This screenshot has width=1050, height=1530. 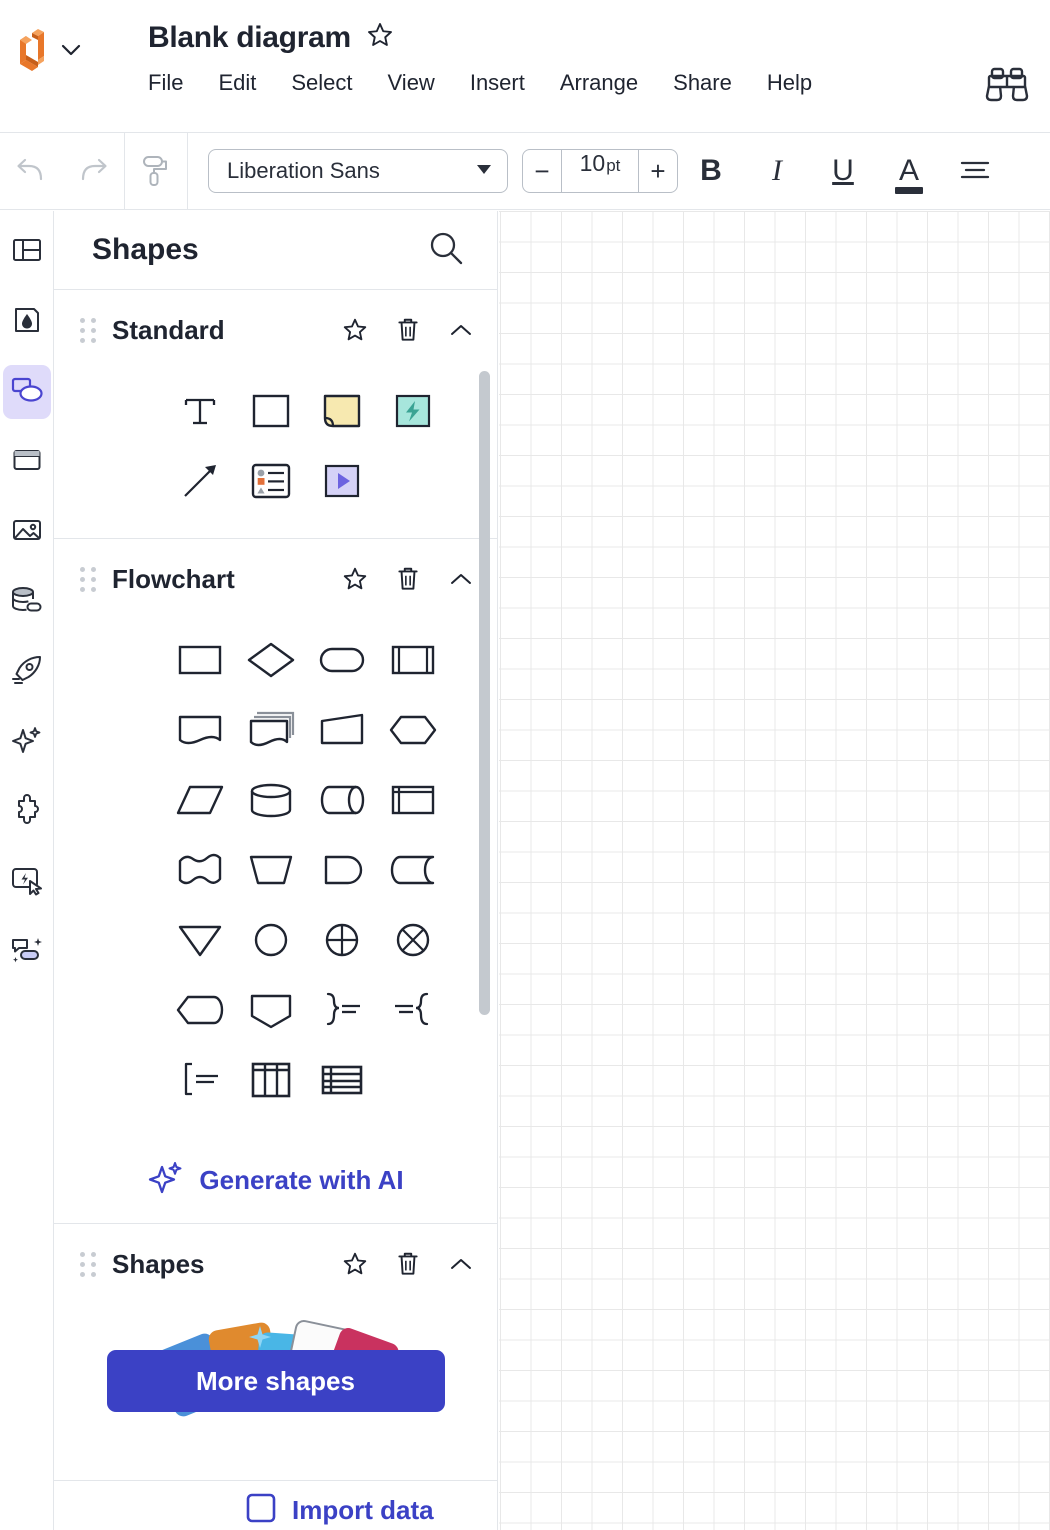 What do you see at coordinates (1007, 86) in the screenshot?
I see `binoculars-icon` at bounding box center [1007, 86].